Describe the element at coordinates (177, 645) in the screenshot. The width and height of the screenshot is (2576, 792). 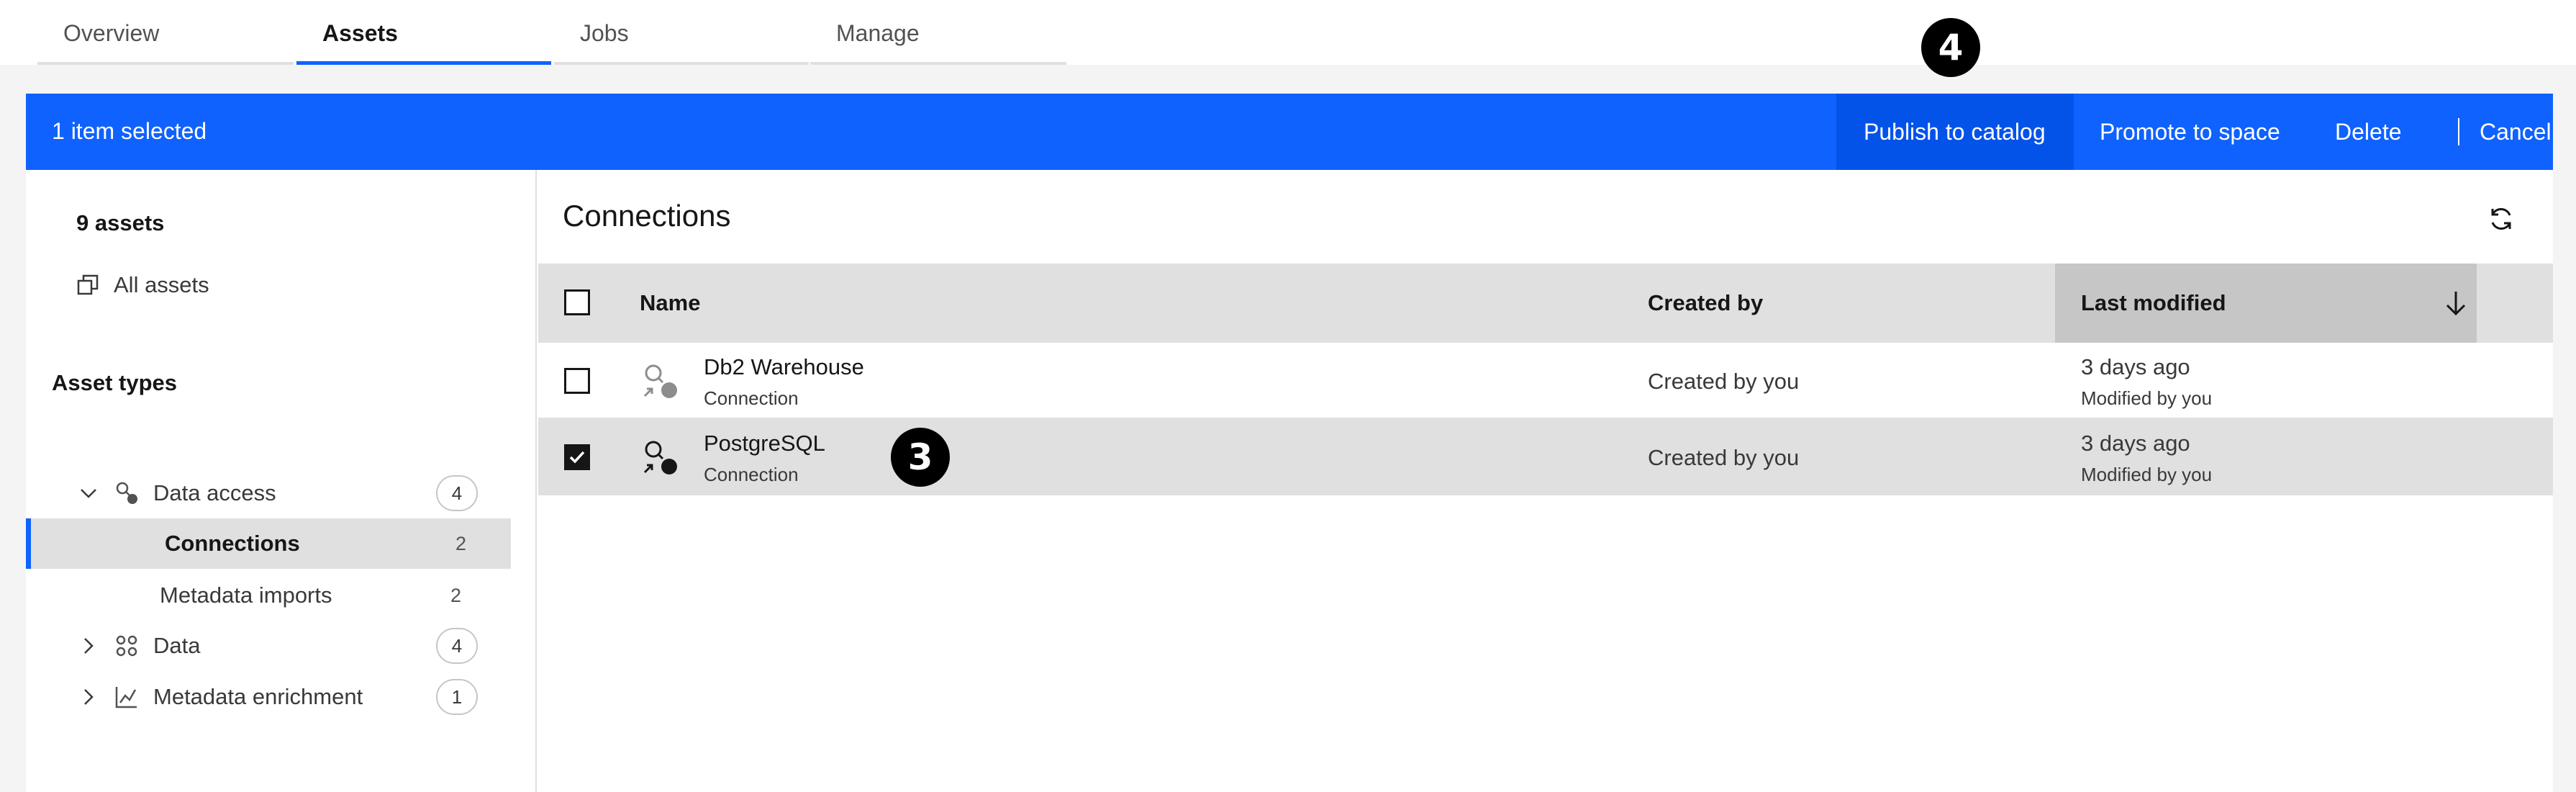
I see `tree-item-label: Data` at that location.